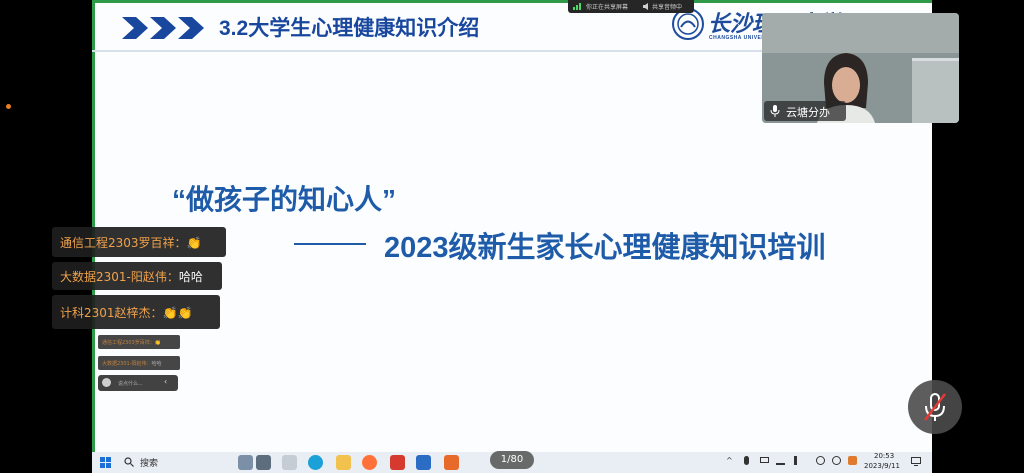 The height and width of the screenshot is (473, 1024). I want to click on chat-text: 👏👏, so click(177, 313).